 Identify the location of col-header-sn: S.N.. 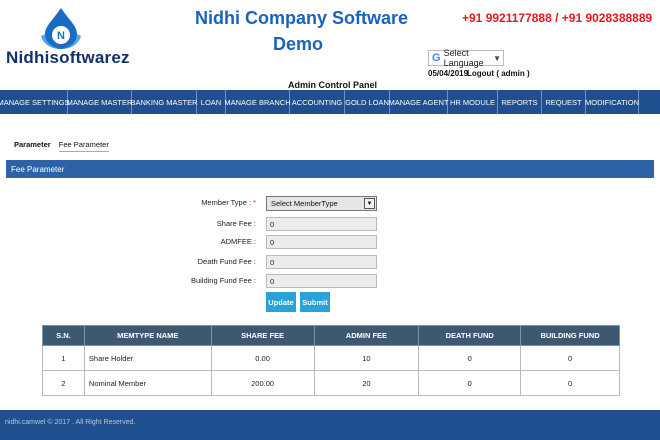
(63, 335).